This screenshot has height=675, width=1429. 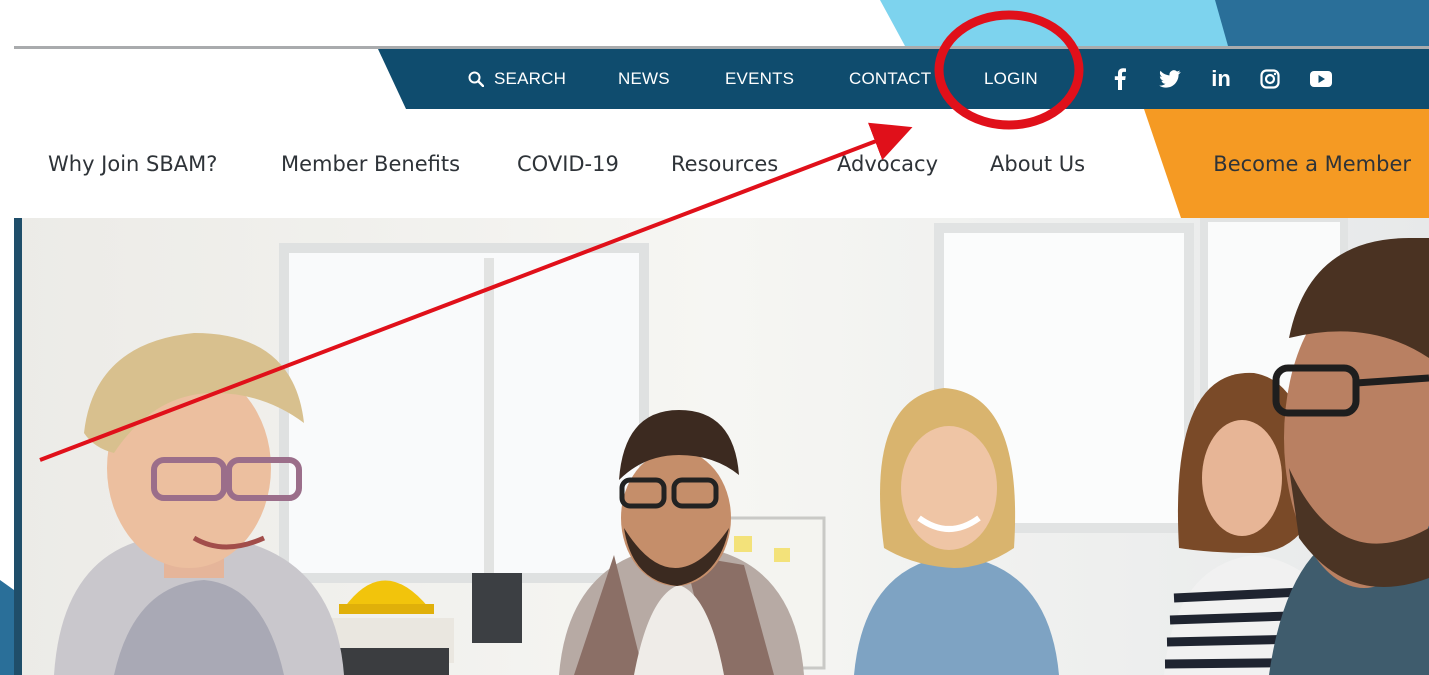 What do you see at coordinates (1170, 79) in the screenshot?
I see `twitter-icon` at bounding box center [1170, 79].